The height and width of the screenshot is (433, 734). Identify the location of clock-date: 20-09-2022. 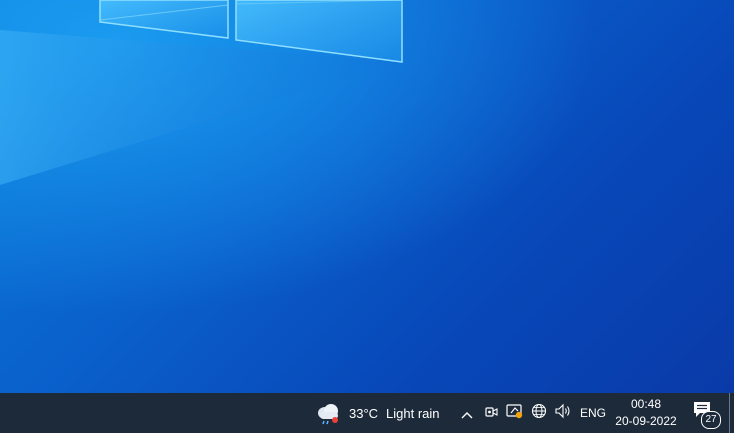
(646, 421).